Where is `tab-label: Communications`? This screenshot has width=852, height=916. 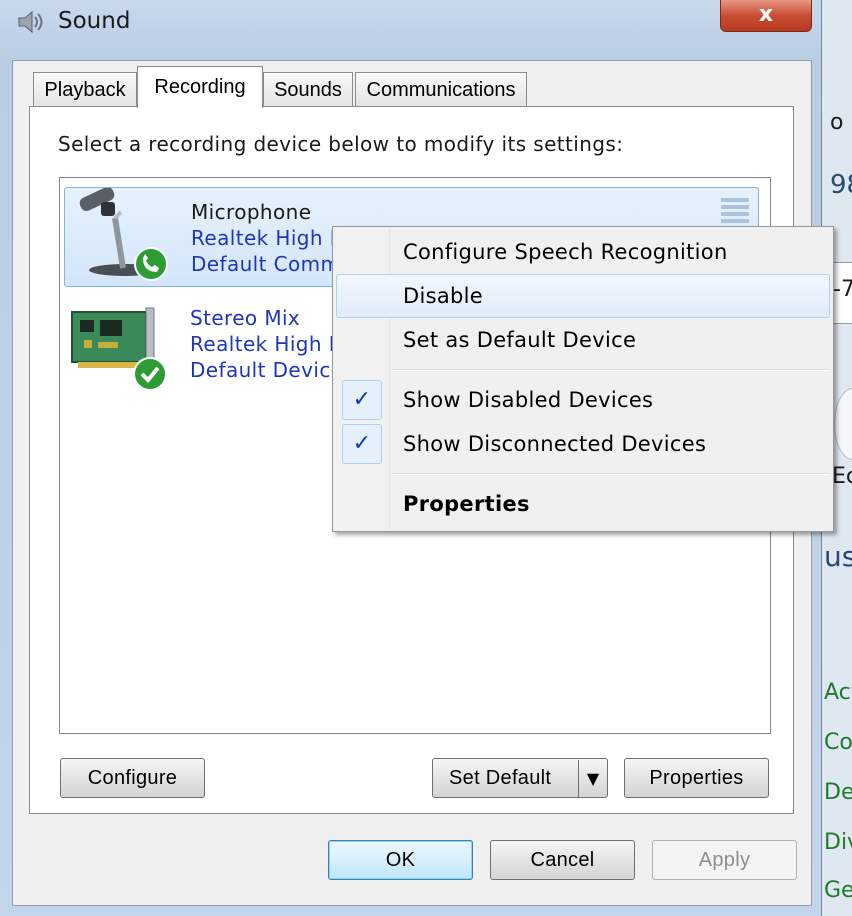
tab-label: Communications is located at coordinates (441, 90).